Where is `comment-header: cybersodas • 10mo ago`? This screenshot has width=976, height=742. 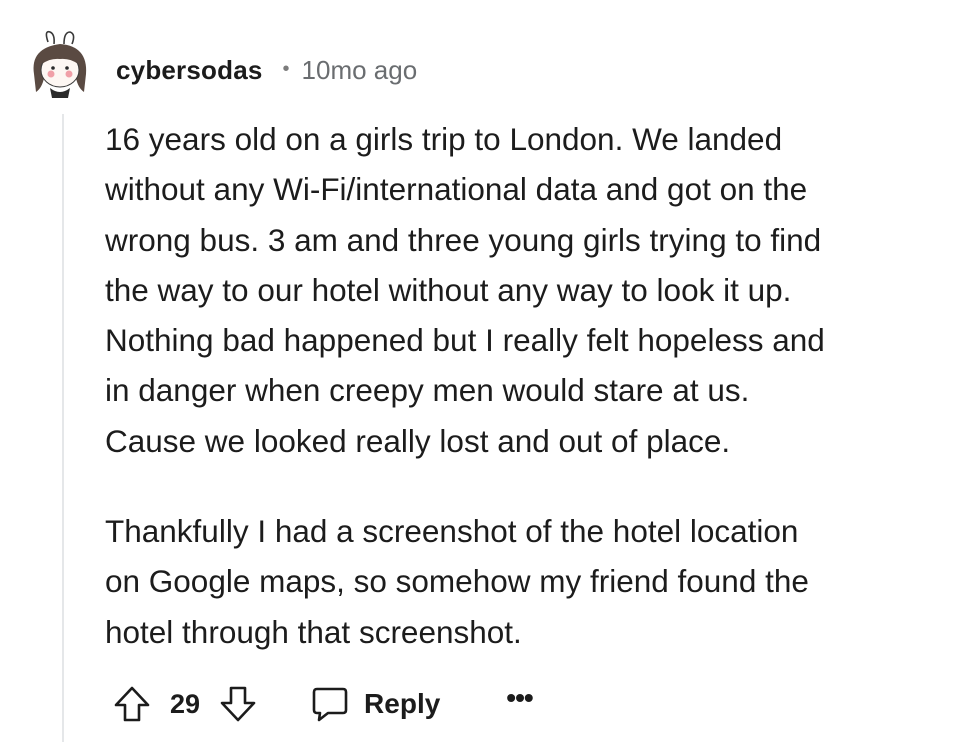
comment-header: cybersodas • 10mo ago is located at coordinates (266, 70).